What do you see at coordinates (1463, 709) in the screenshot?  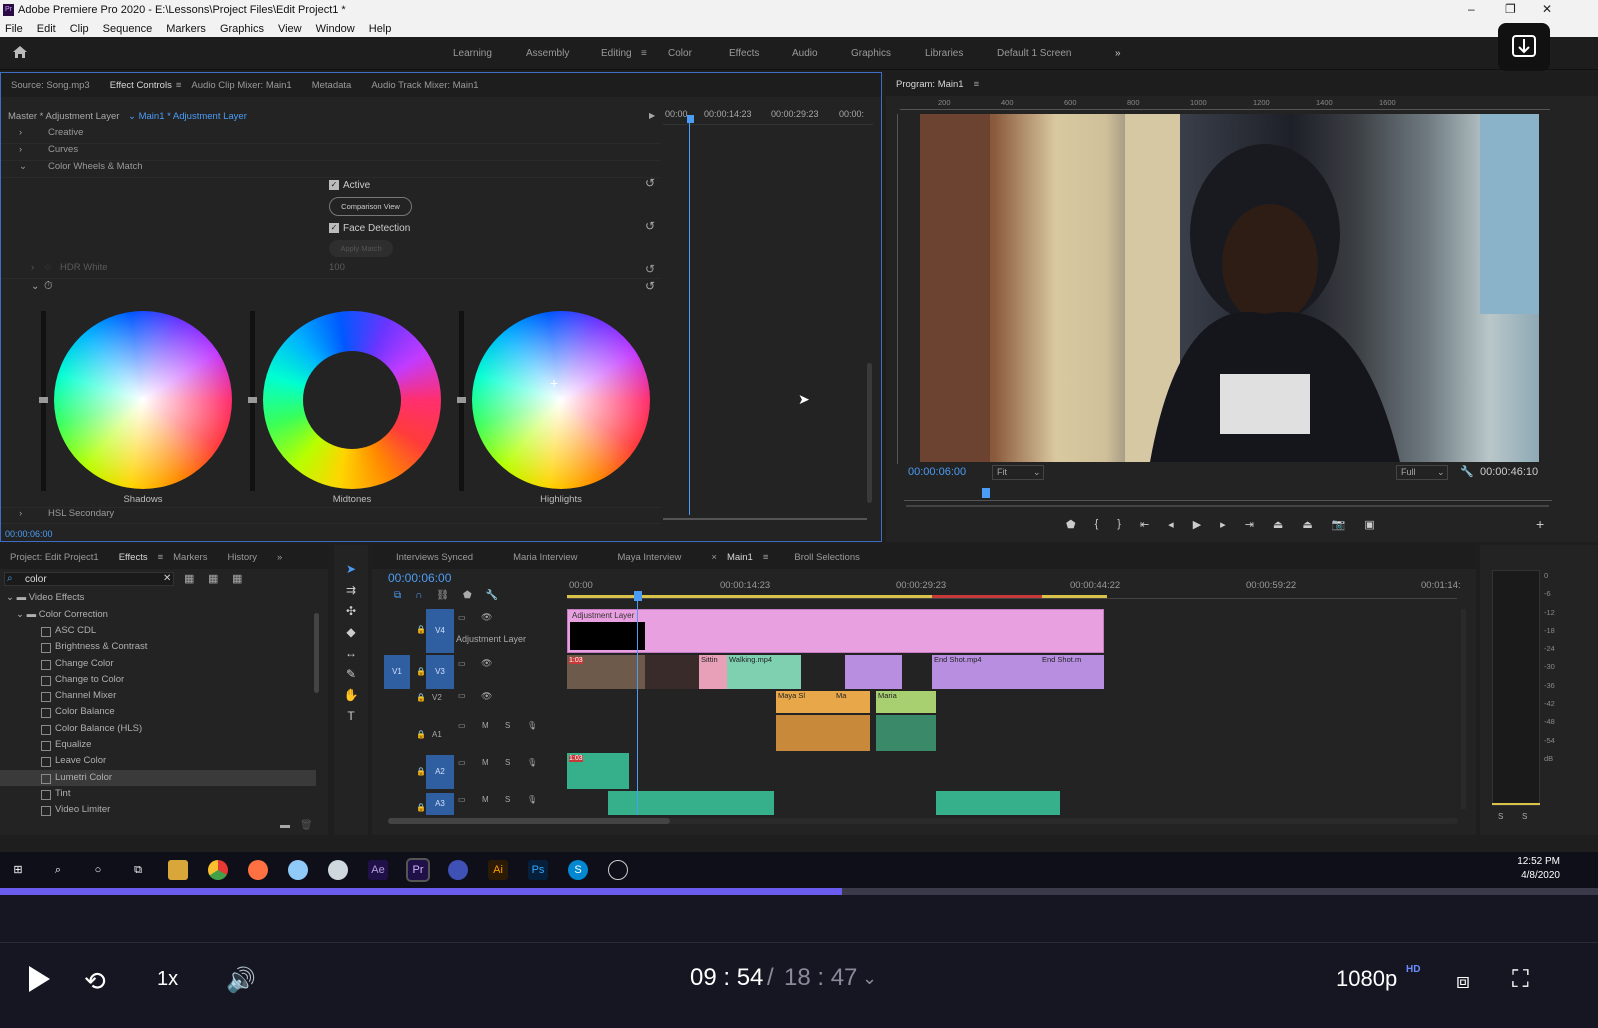 I see `timeline-v-scrollbar` at bounding box center [1463, 709].